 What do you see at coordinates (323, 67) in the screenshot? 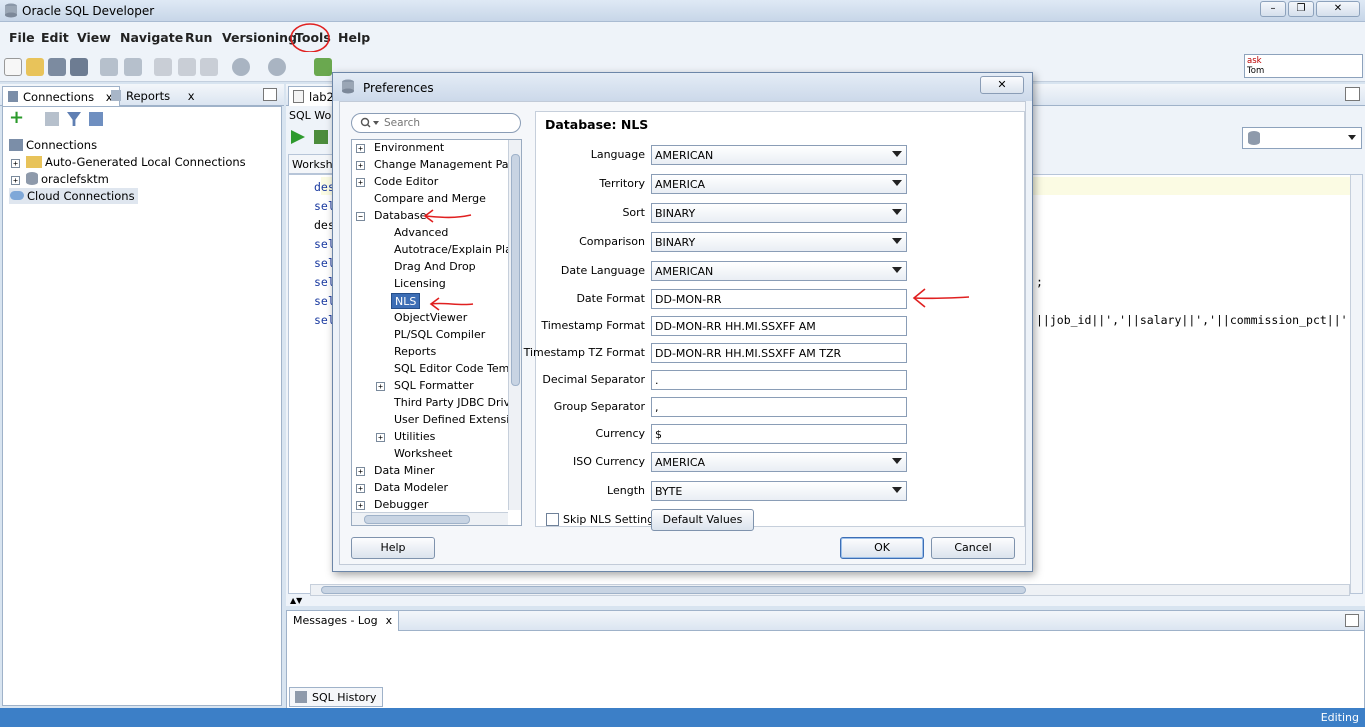
I see `sql-worksheet-icon` at bounding box center [323, 67].